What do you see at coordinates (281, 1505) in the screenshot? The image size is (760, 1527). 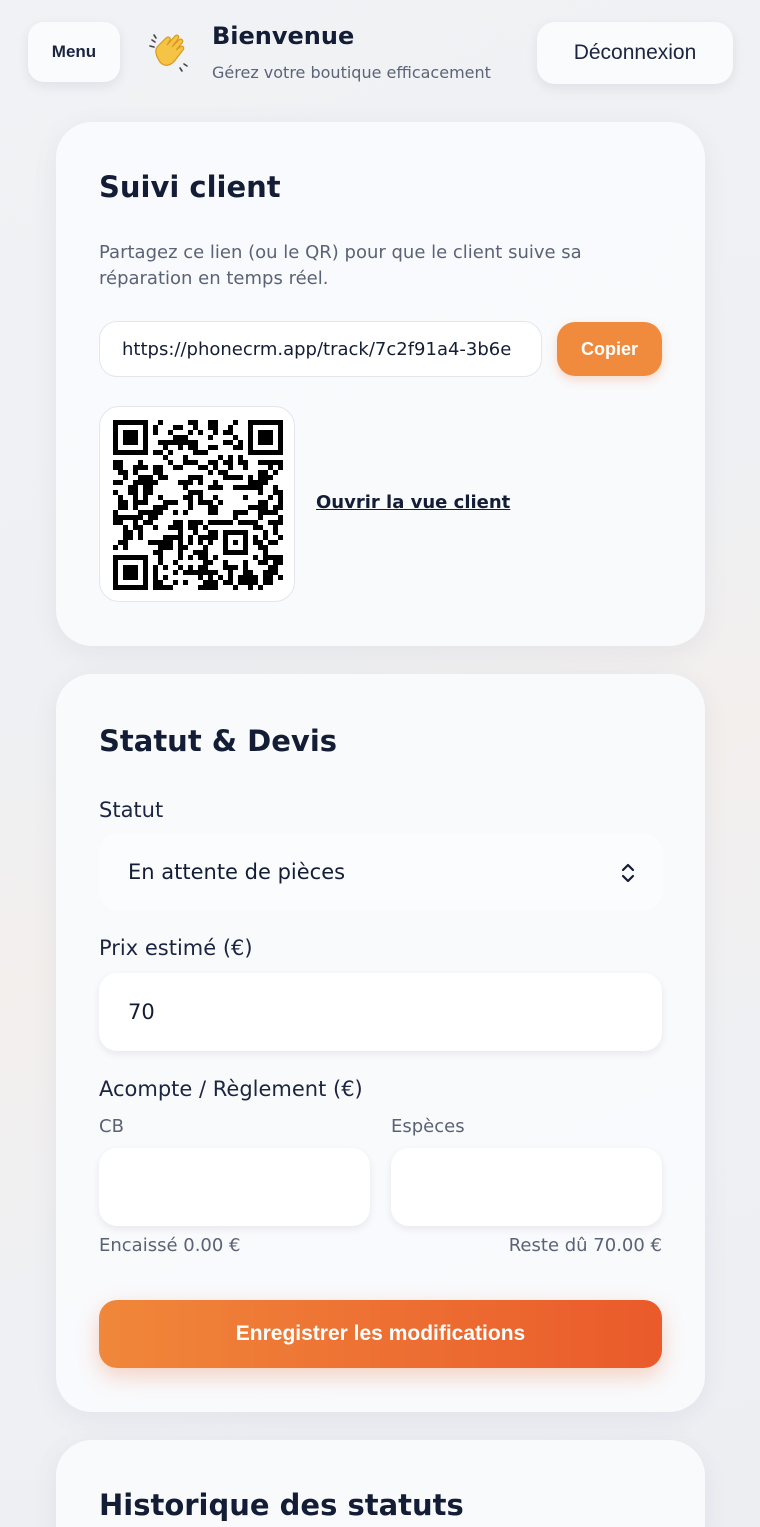 I see `history-title: Historique des statuts` at bounding box center [281, 1505].